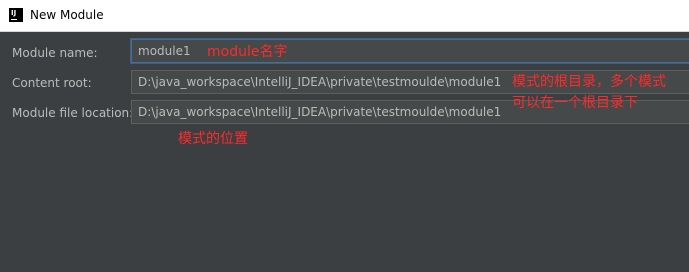  What do you see at coordinates (247, 52) in the screenshot?
I see `module-name-annotation: module名字` at bounding box center [247, 52].